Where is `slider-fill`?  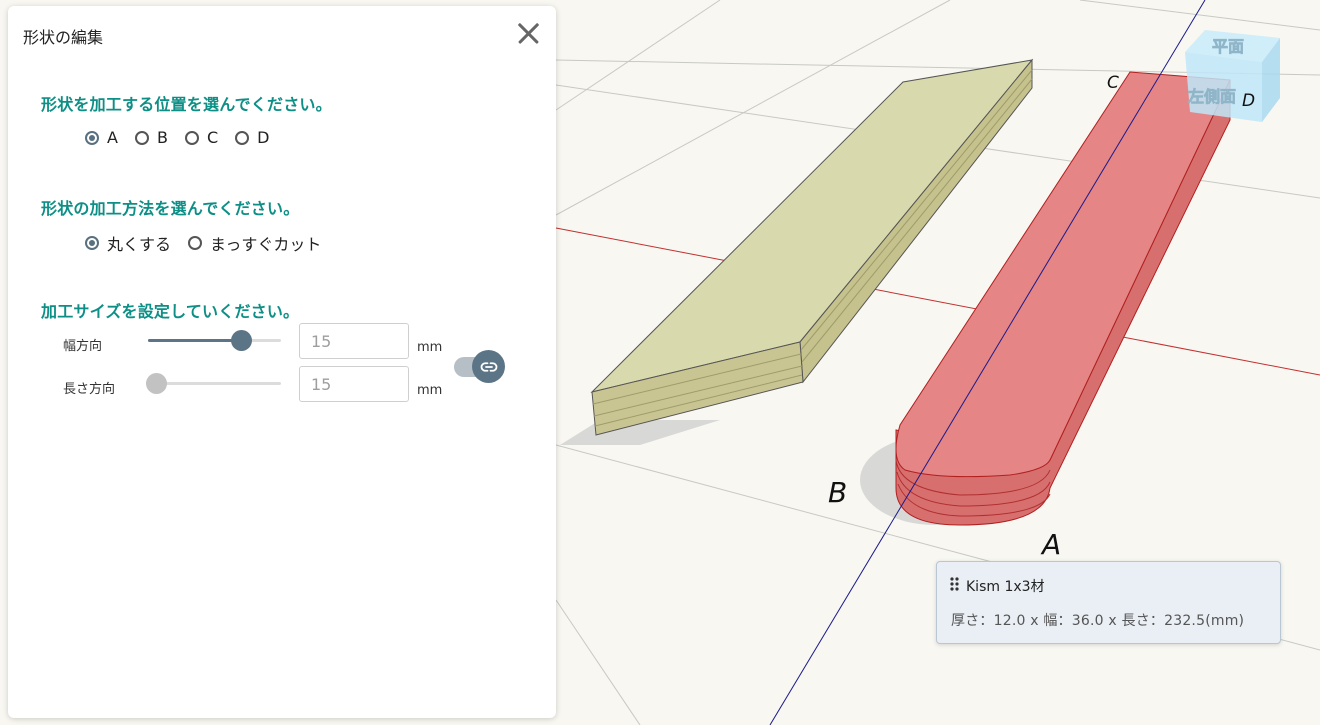 slider-fill is located at coordinates (194, 340).